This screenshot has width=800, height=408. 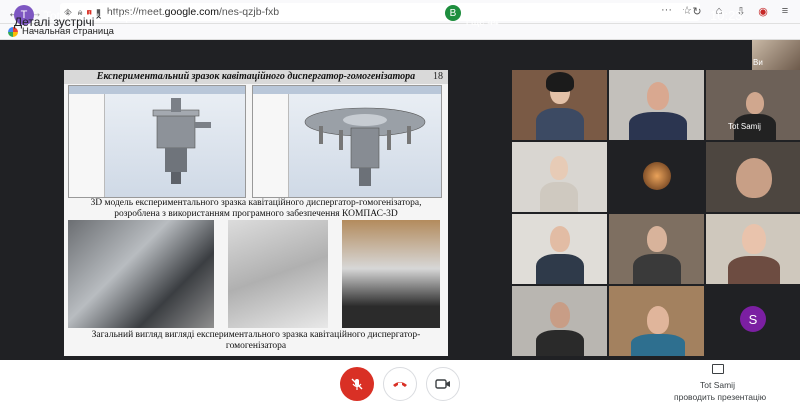 What do you see at coordinates (758, 62) in the screenshot?
I see `self-label: Ви` at bounding box center [758, 62].